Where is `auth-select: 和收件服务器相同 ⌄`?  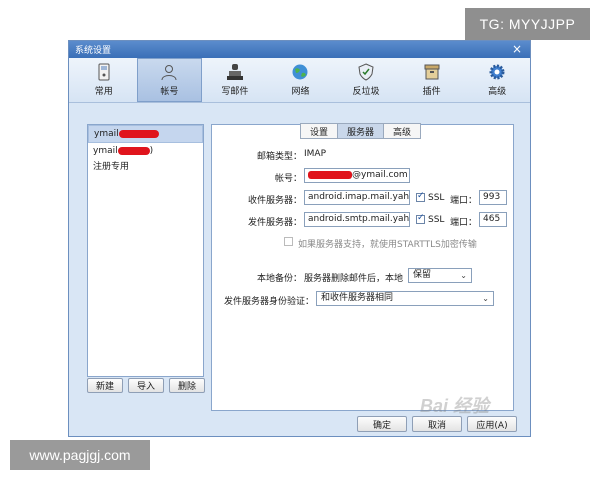 auth-select: 和收件服务器相同 ⌄ is located at coordinates (405, 298).